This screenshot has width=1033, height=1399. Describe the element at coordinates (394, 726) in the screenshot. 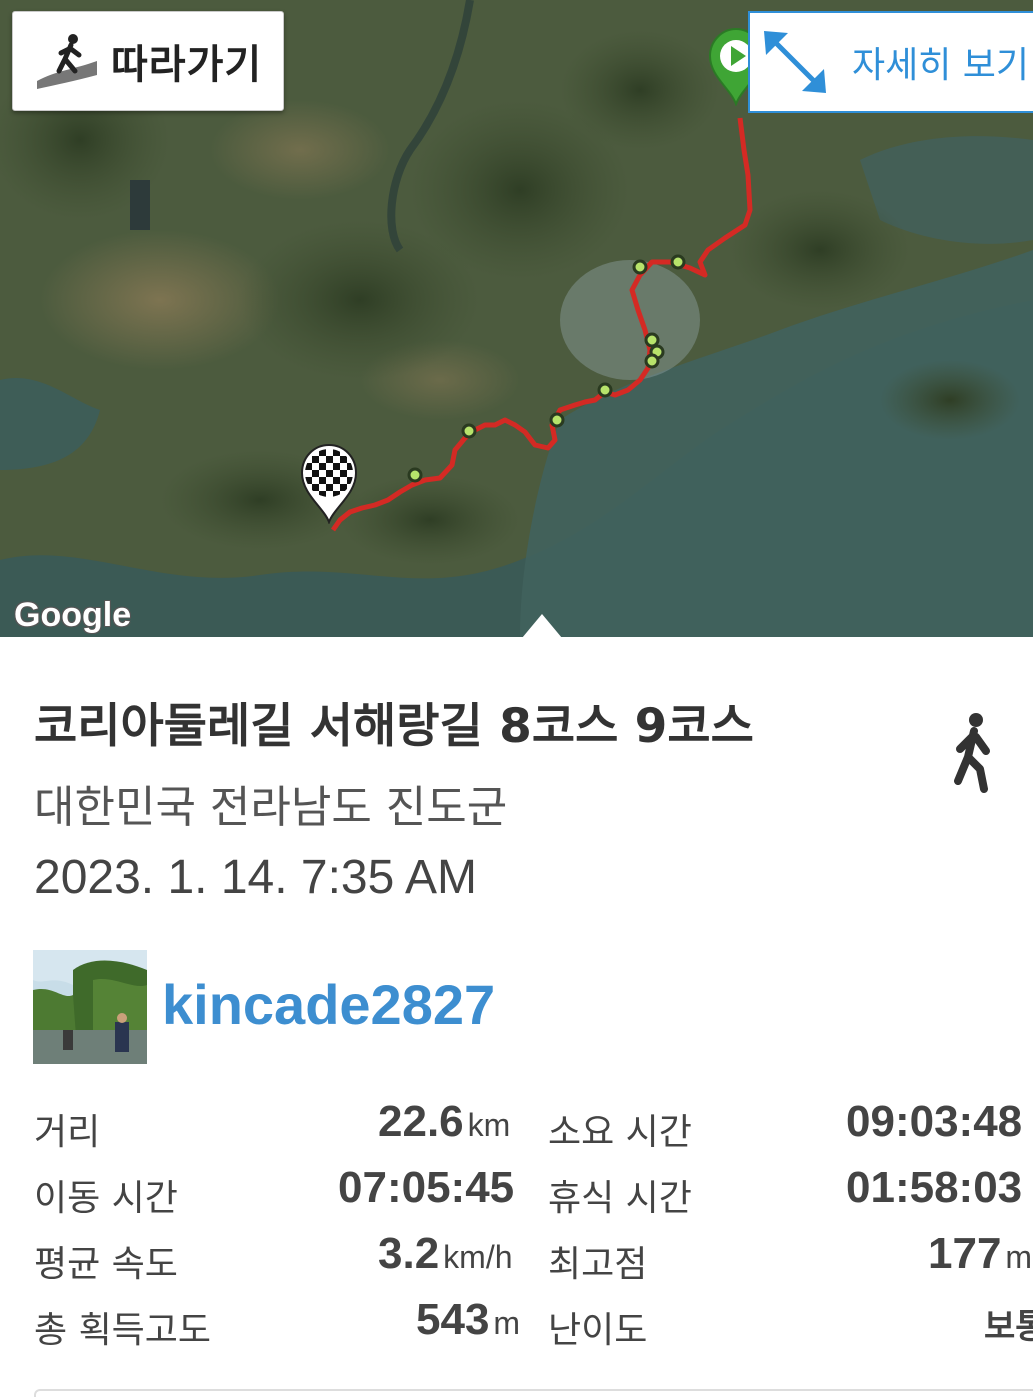

I see `trail-title: 코리아둘레길 서해랑길 8코스 9코스` at that location.